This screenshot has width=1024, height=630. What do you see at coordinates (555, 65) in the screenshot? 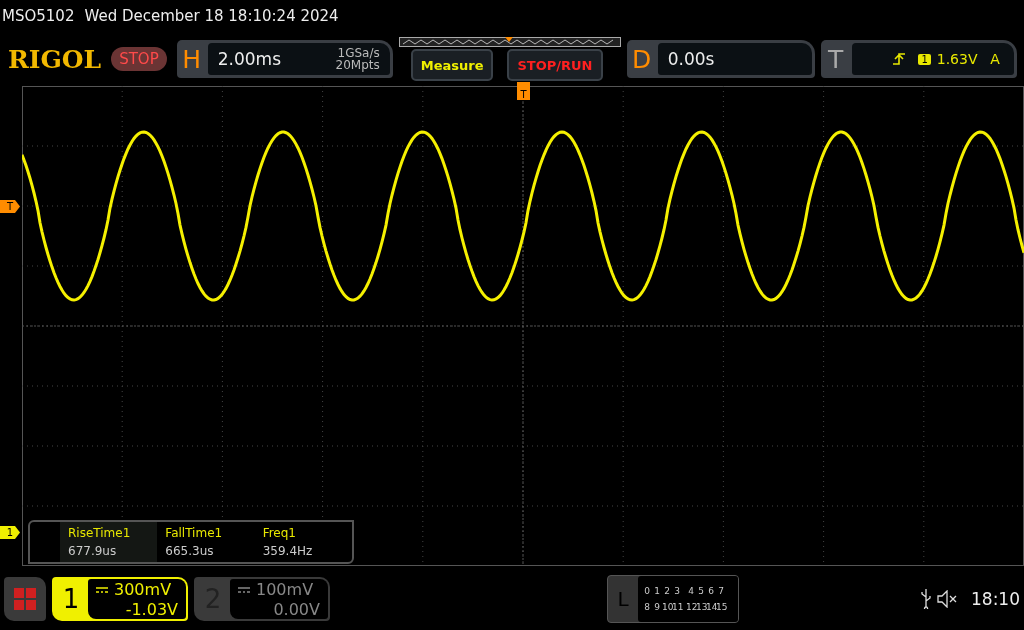
I see `stop-run-button: STOP/RUN` at bounding box center [555, 65].